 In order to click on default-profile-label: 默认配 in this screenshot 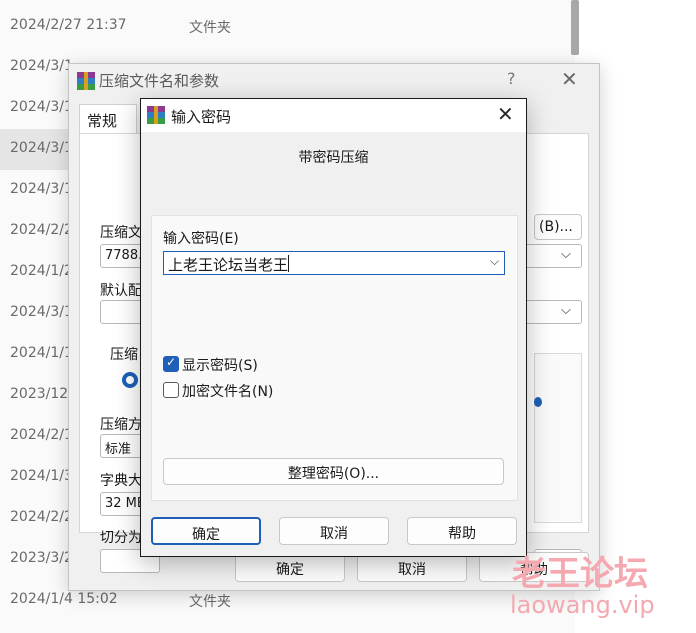, I will do `click(121, 291)`.